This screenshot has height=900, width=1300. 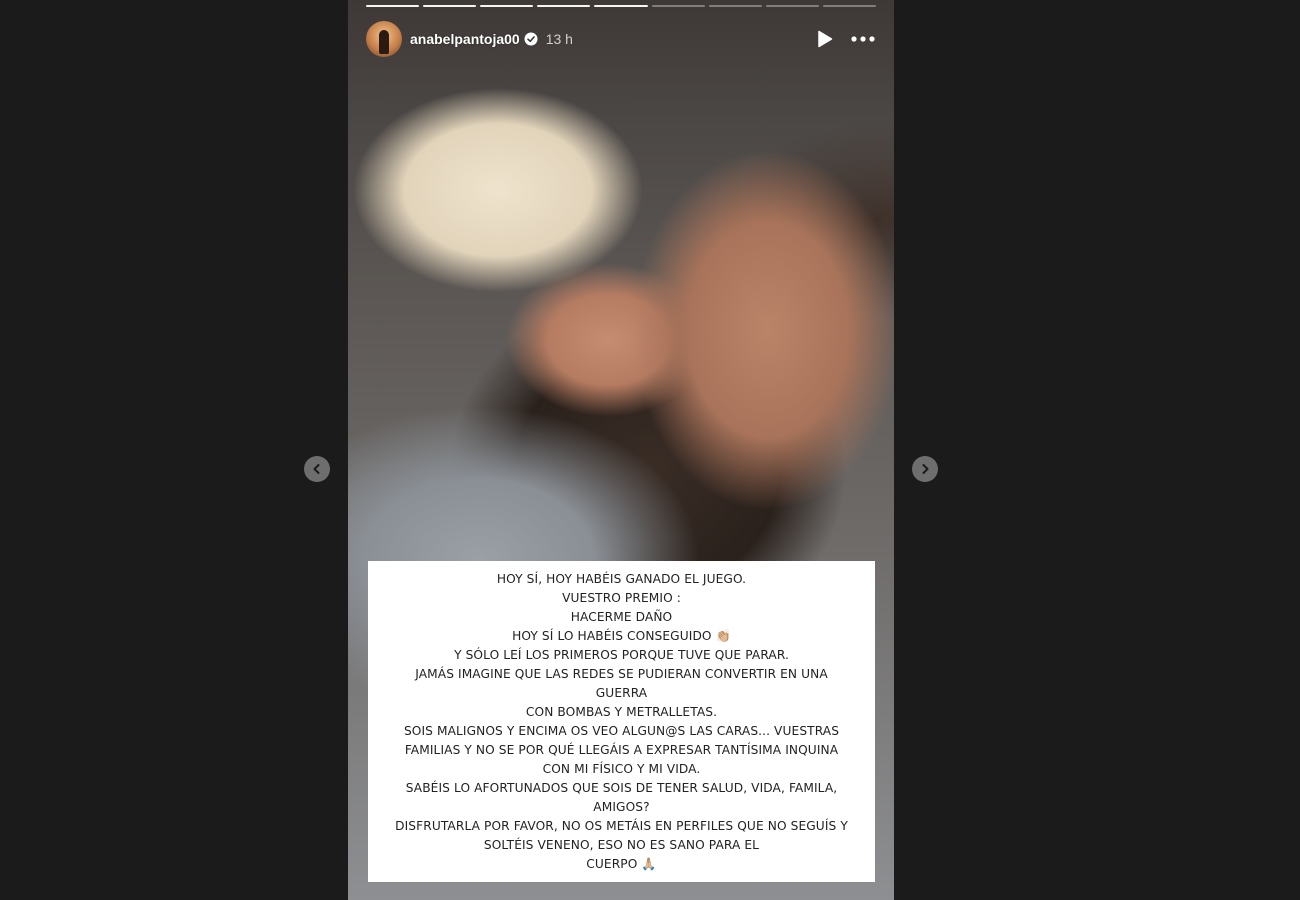 What do you see at coordinates (531, 39) in the screenshot?
I see `verified-badge-icon` at bounding box center [531, 39].